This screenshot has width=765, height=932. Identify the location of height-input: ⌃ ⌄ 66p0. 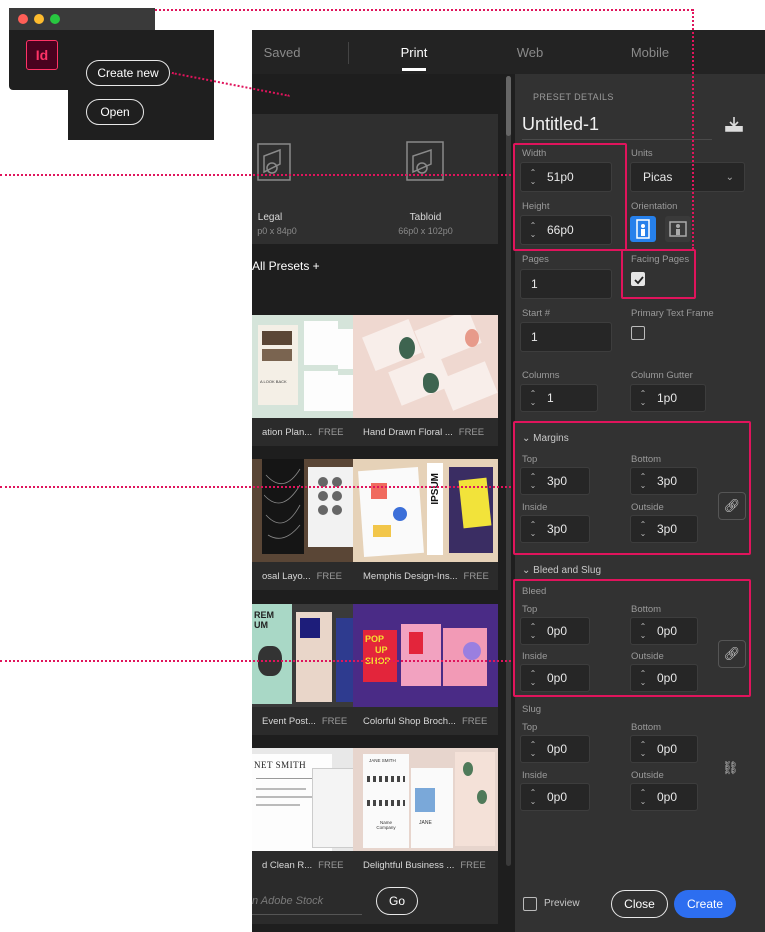
(566, 230).